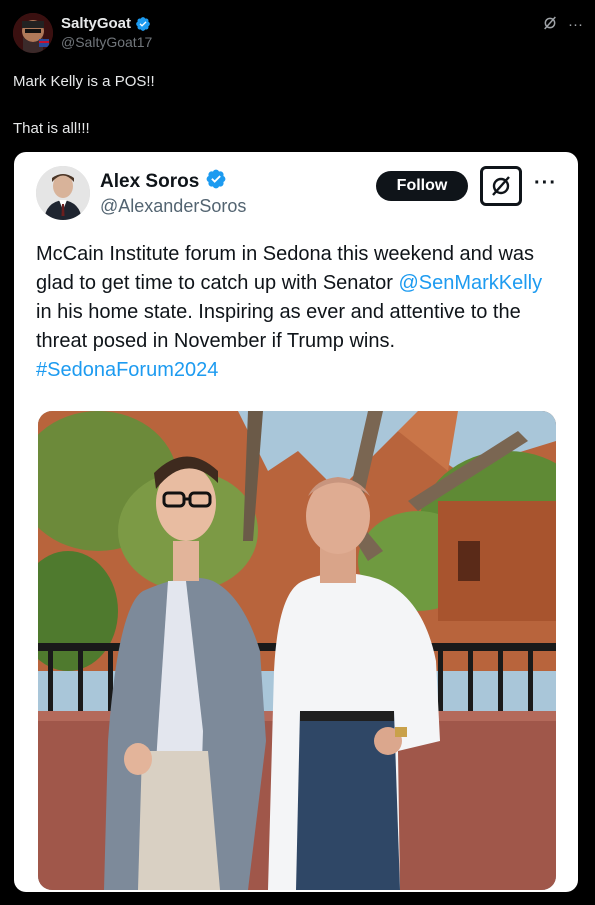  Describe the element at coordinates (33, 33) in the screenshot. I see `avatar` at that location.